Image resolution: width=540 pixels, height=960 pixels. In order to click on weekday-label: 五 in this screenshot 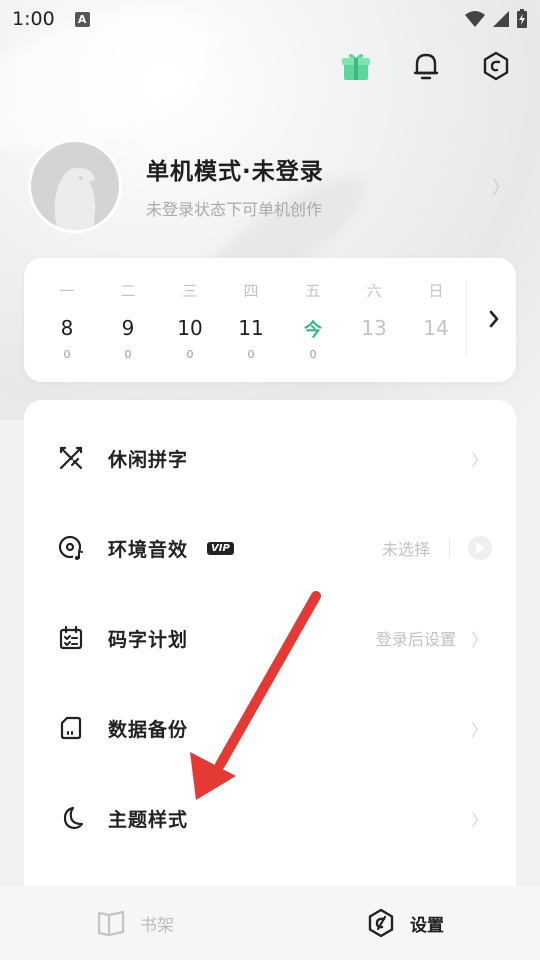, I will do `click(313, 291)`.